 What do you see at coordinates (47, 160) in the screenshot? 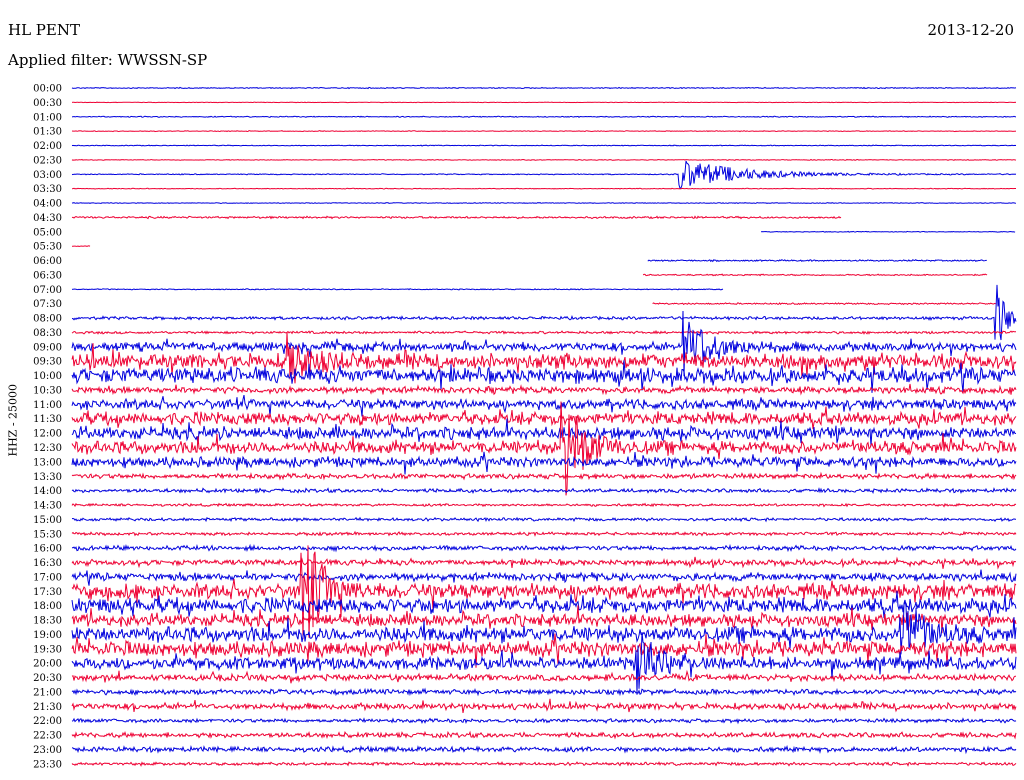
I see `time-tick-label: 02:30` at bounding box center [47, 160].